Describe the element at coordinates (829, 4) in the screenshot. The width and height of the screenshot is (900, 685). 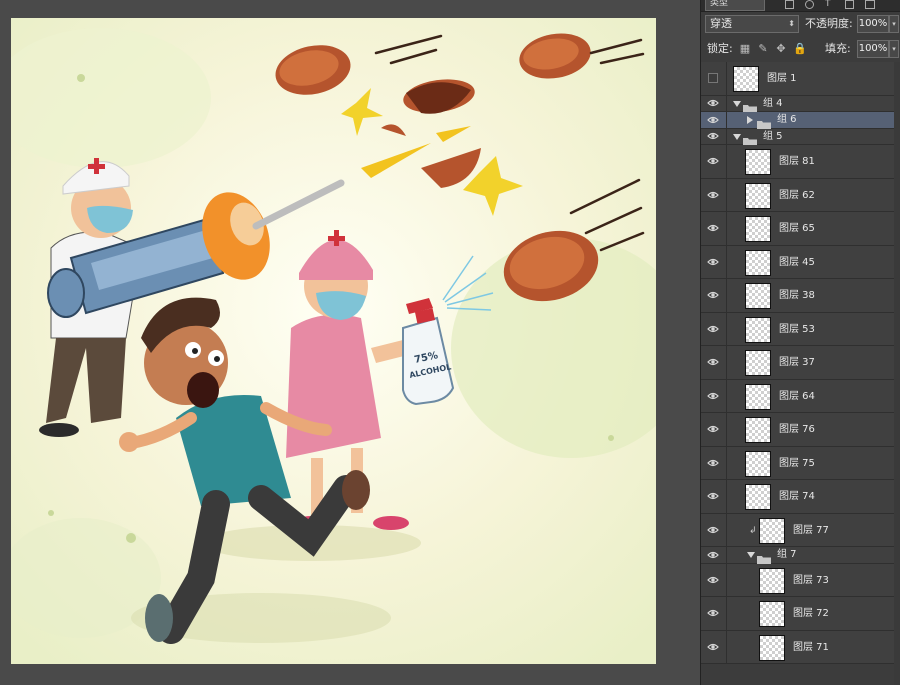
I see `type-filter-icon: T` at that location.